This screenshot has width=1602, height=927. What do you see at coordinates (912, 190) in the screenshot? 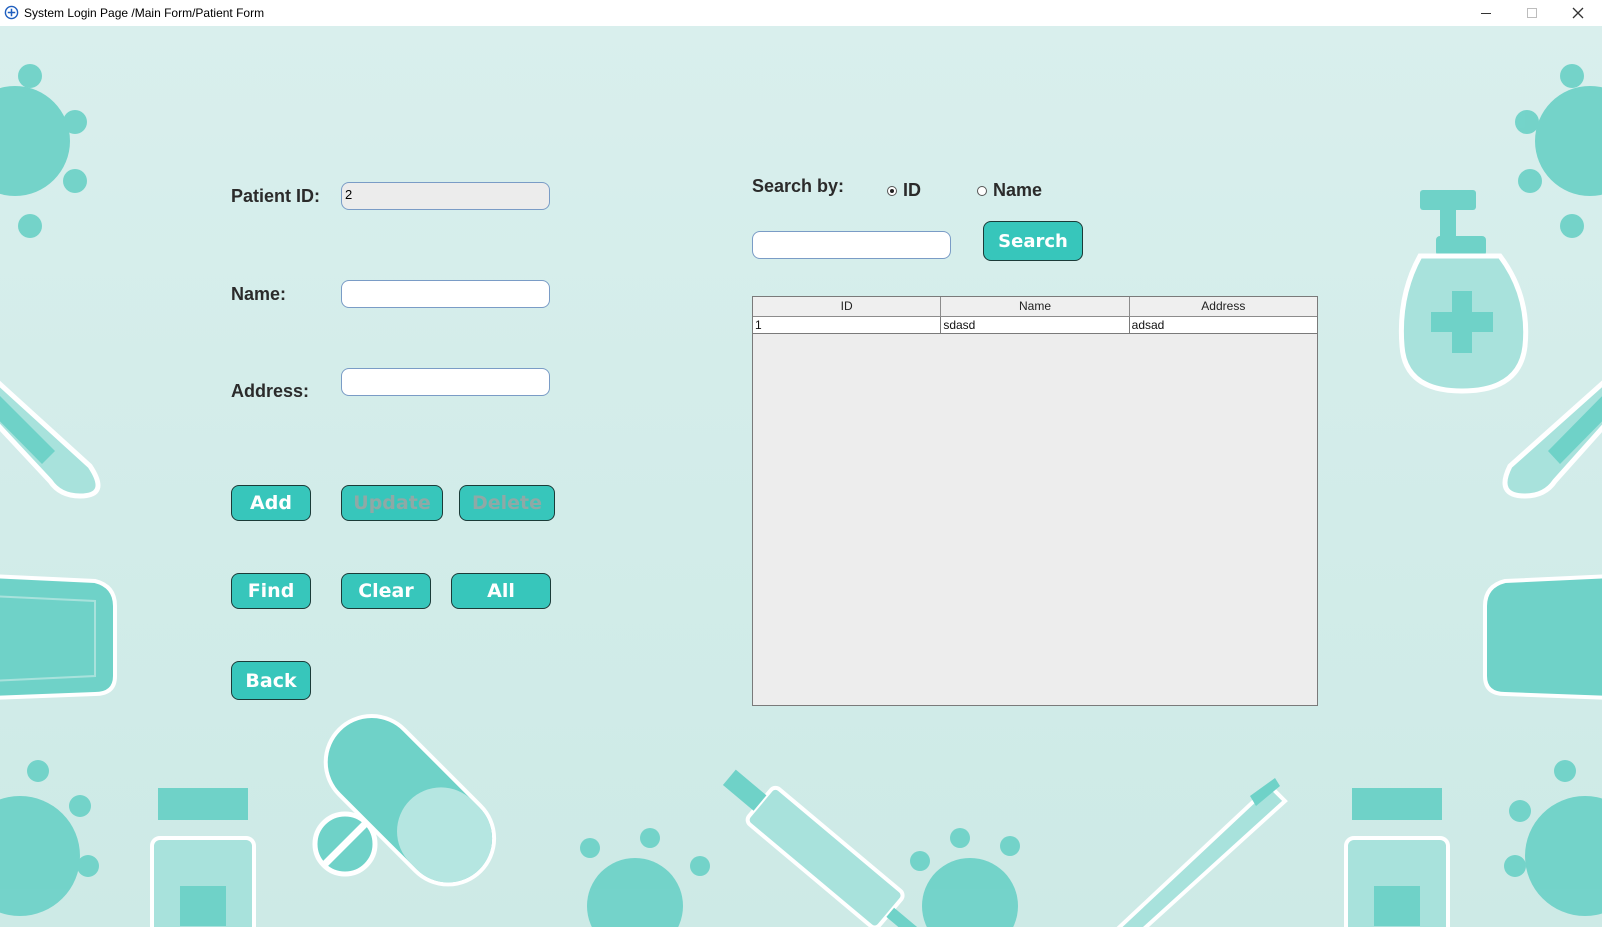
I see `radio-id-label: ID` at bounding box center [912, 190].